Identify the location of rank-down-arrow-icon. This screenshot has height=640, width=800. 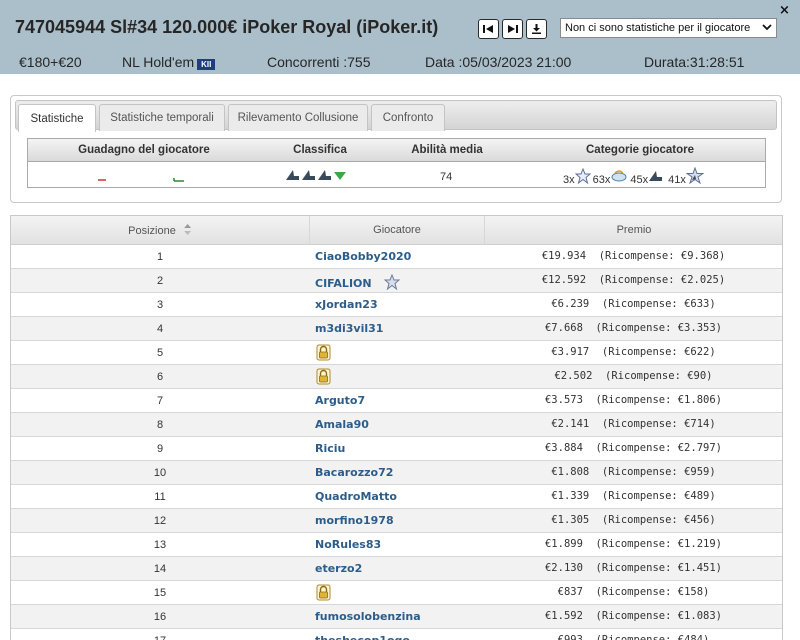
(340, 176).